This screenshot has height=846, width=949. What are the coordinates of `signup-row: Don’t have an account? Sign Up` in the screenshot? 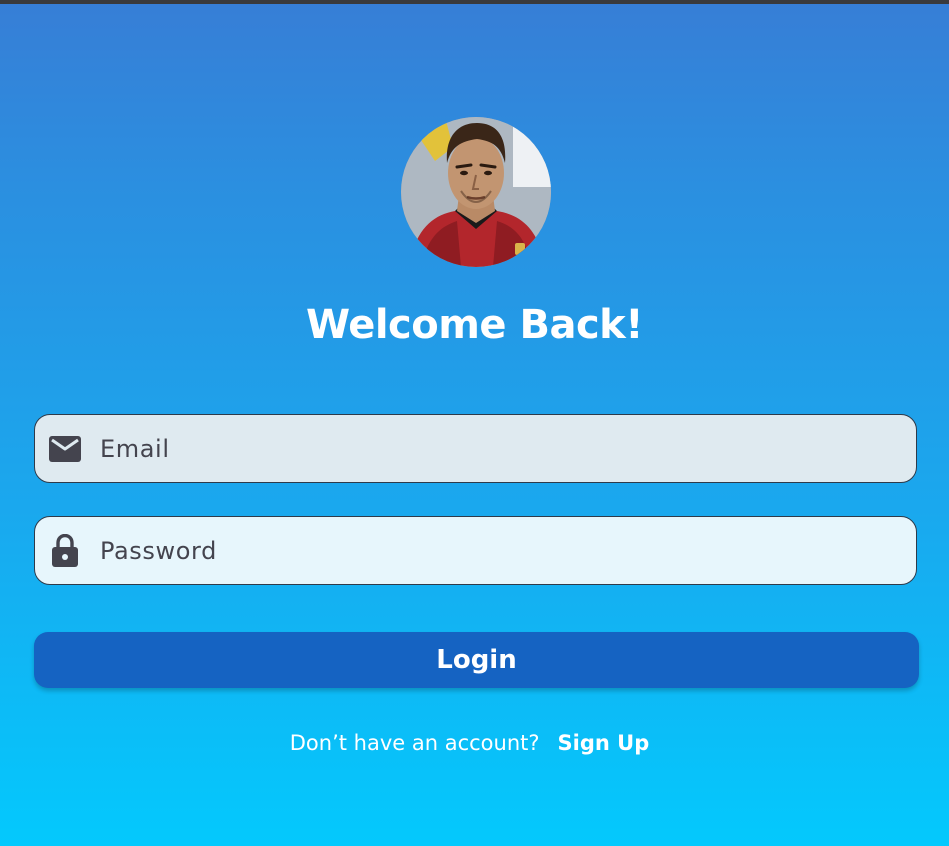 It's located at (474, 743).